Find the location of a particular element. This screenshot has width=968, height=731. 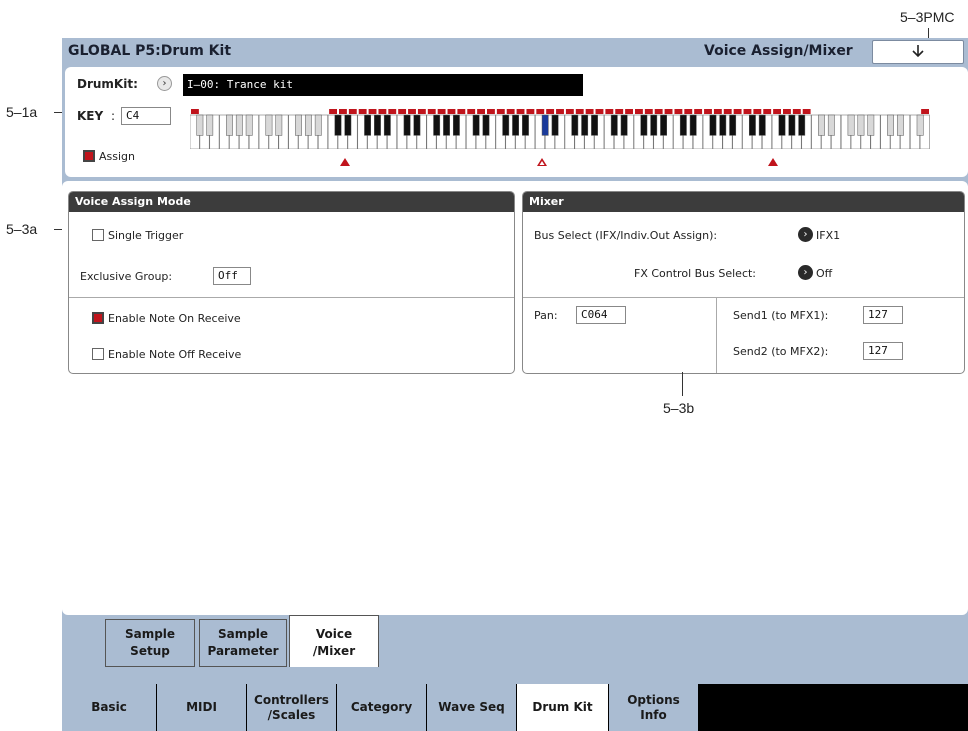

send1-field: 127 is located at coordinates (883, 315).